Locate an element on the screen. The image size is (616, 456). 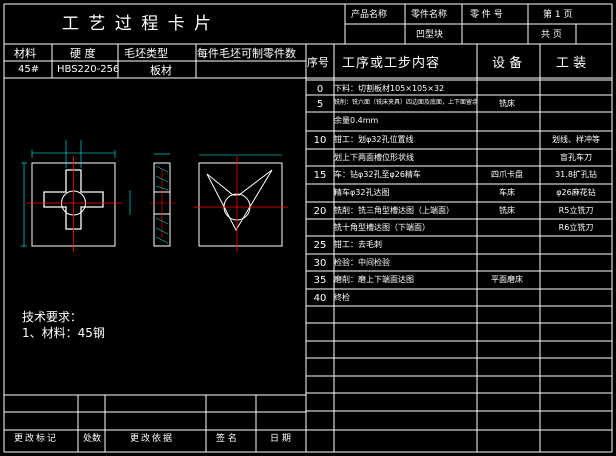
footer-count: 处数 is located at coordinates (92, 439).